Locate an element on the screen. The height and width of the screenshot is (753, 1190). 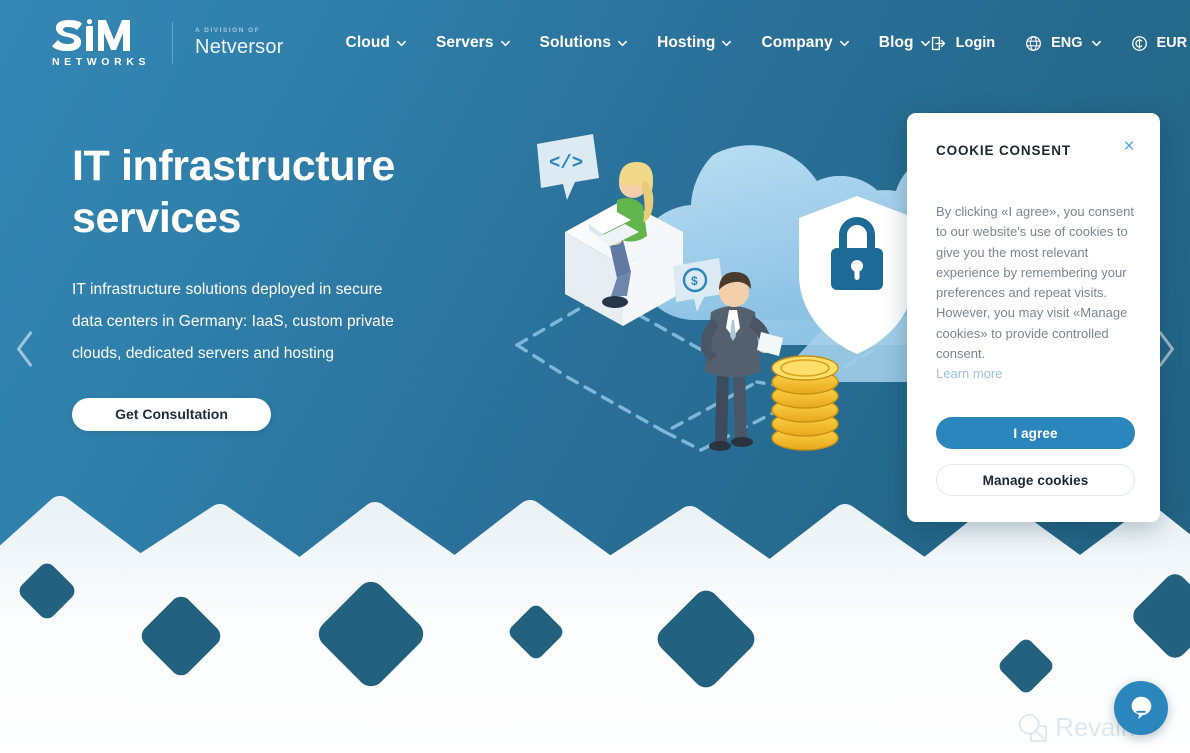
login-button: Login is located at coordinates (962, 43).